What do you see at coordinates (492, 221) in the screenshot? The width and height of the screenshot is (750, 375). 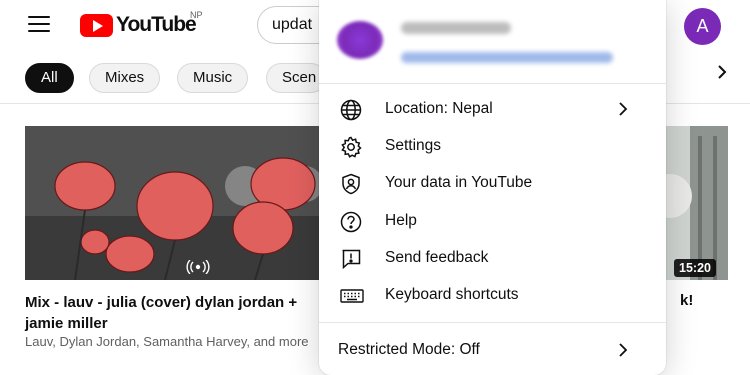 I see `menu-item-help: Help` at bounding box center [492, 221].